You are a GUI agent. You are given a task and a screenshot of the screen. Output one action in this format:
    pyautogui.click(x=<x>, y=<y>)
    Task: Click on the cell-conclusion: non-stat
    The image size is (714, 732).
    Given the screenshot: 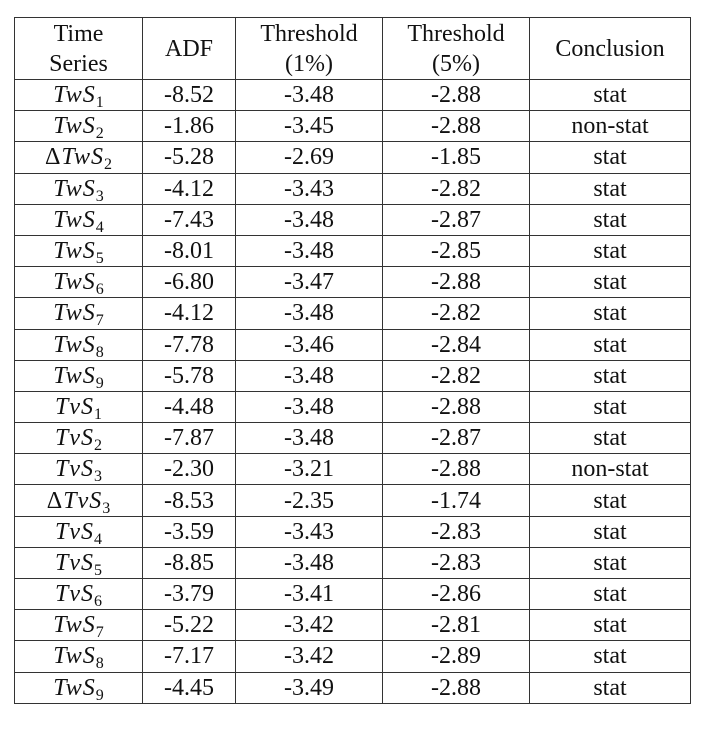 What is the action you would take?
    pyautogui.click(x=610, y=469)
    